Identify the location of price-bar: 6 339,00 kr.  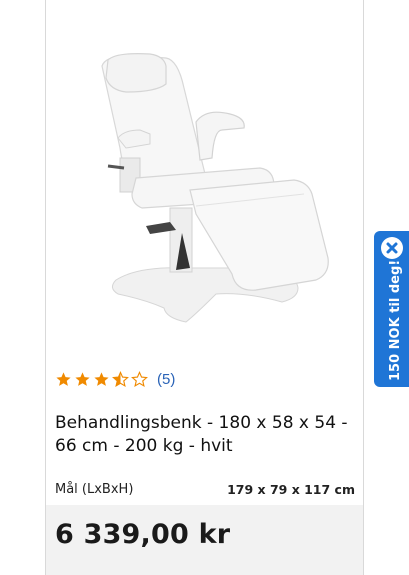
(204, 540).